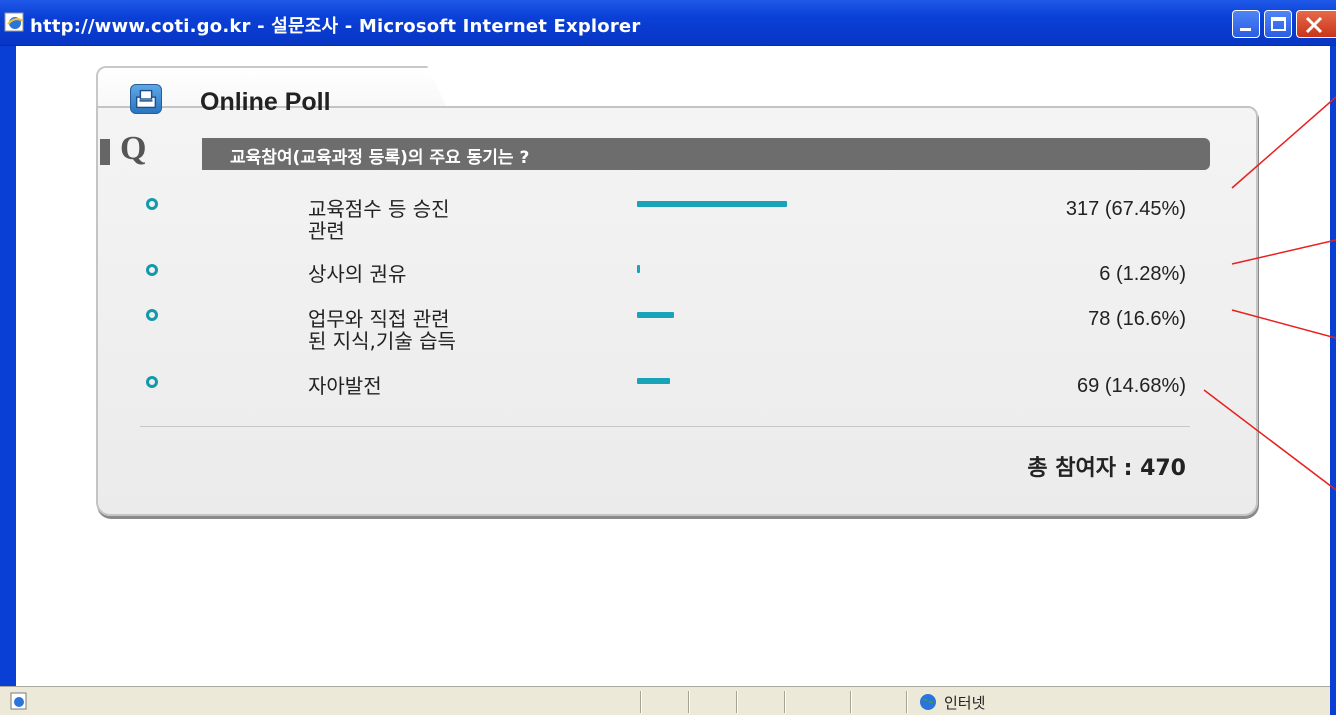  Describe the element at coordinates (928, 702) in the screenshot. I see `globe-icon` at that location.